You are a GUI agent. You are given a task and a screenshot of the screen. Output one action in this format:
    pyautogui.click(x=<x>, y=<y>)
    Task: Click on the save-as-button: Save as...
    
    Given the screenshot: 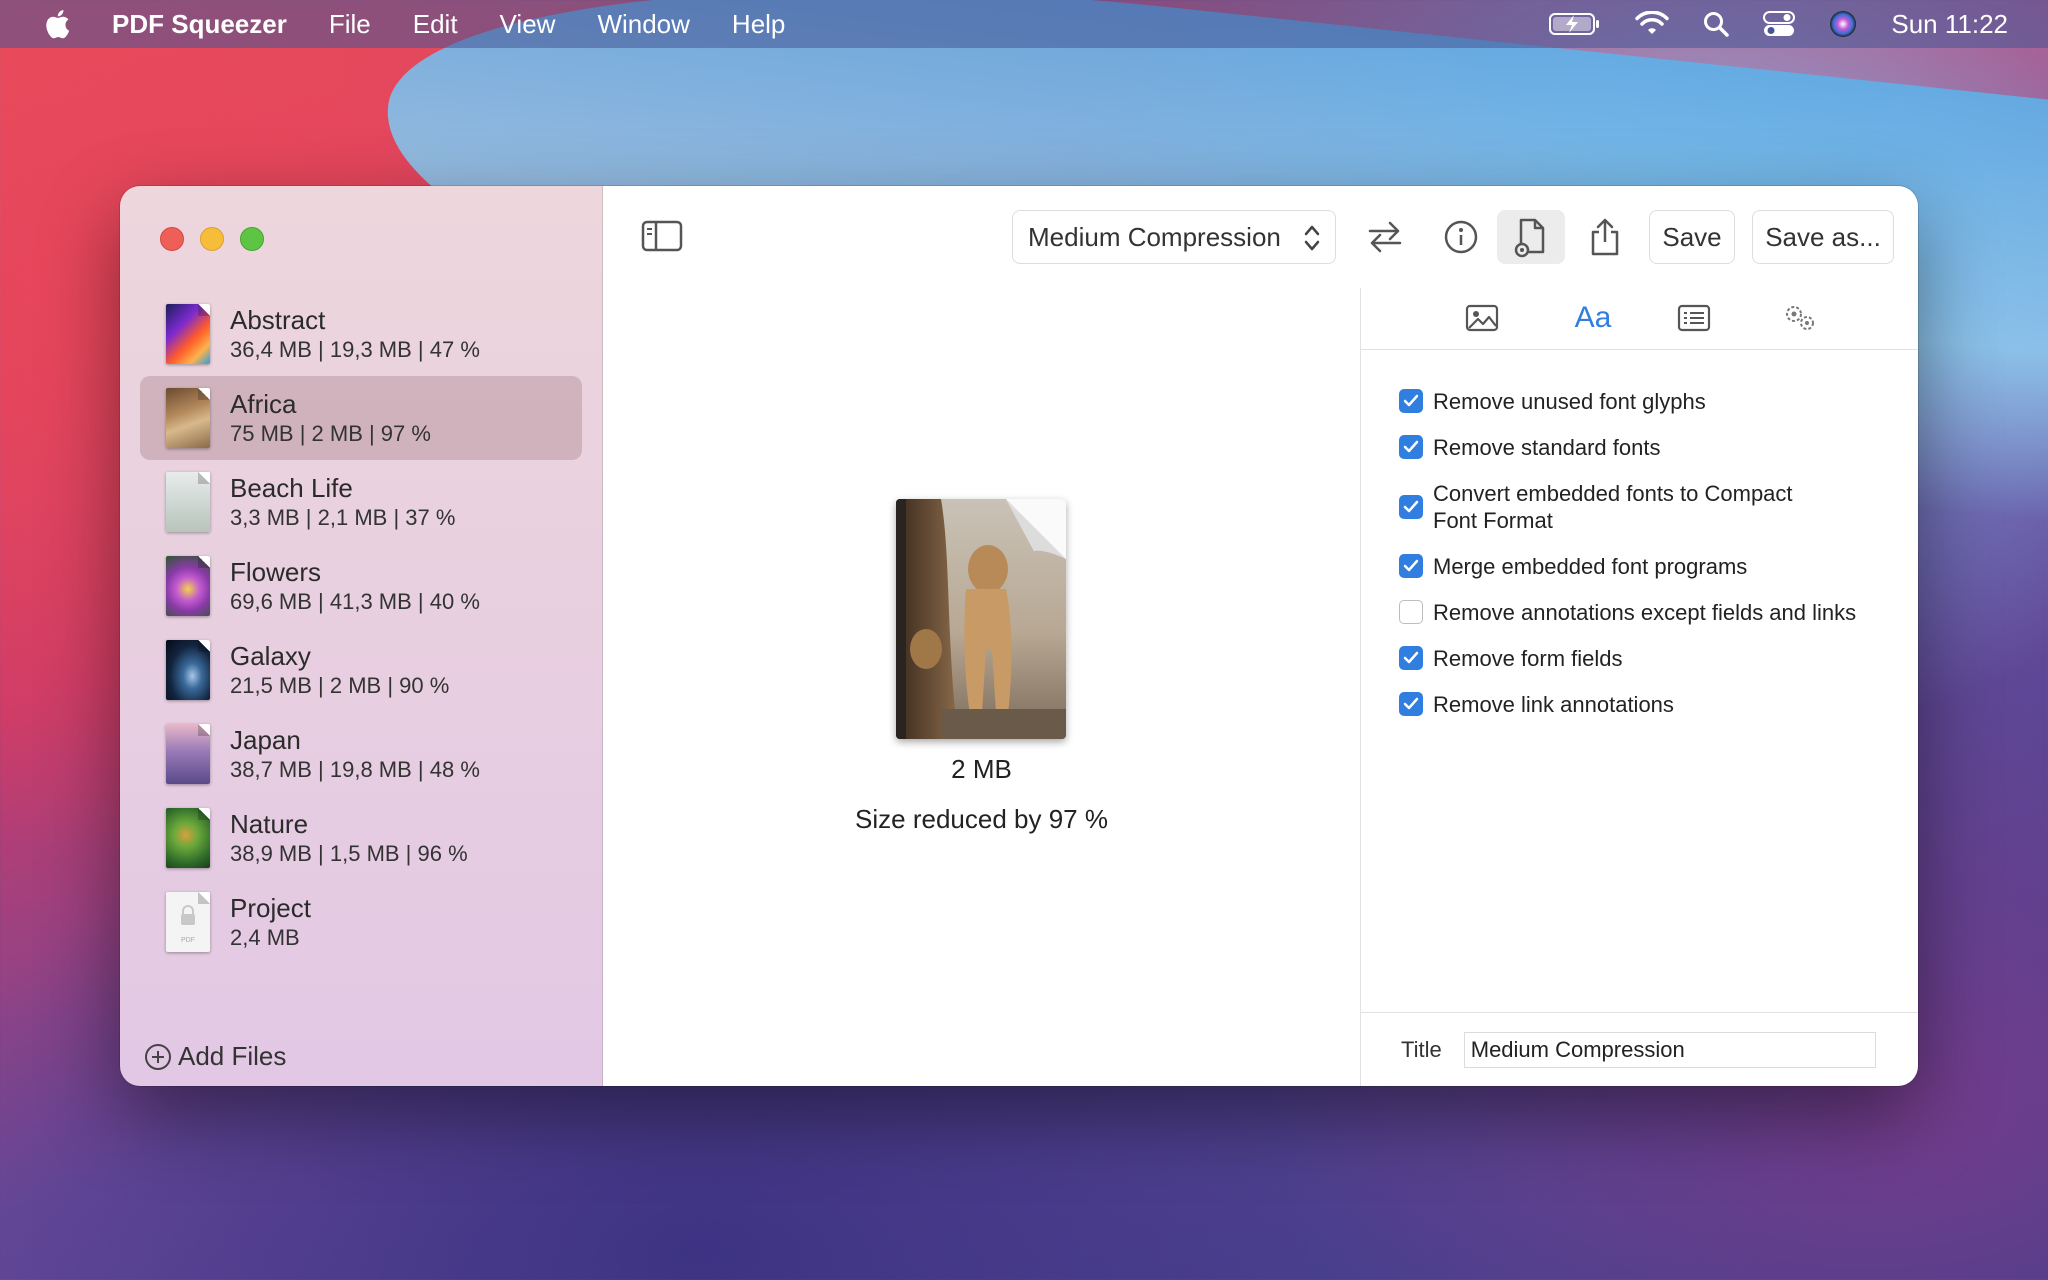 What is the action you would take?
    pyautogui.click(x=1823, y=237)
    